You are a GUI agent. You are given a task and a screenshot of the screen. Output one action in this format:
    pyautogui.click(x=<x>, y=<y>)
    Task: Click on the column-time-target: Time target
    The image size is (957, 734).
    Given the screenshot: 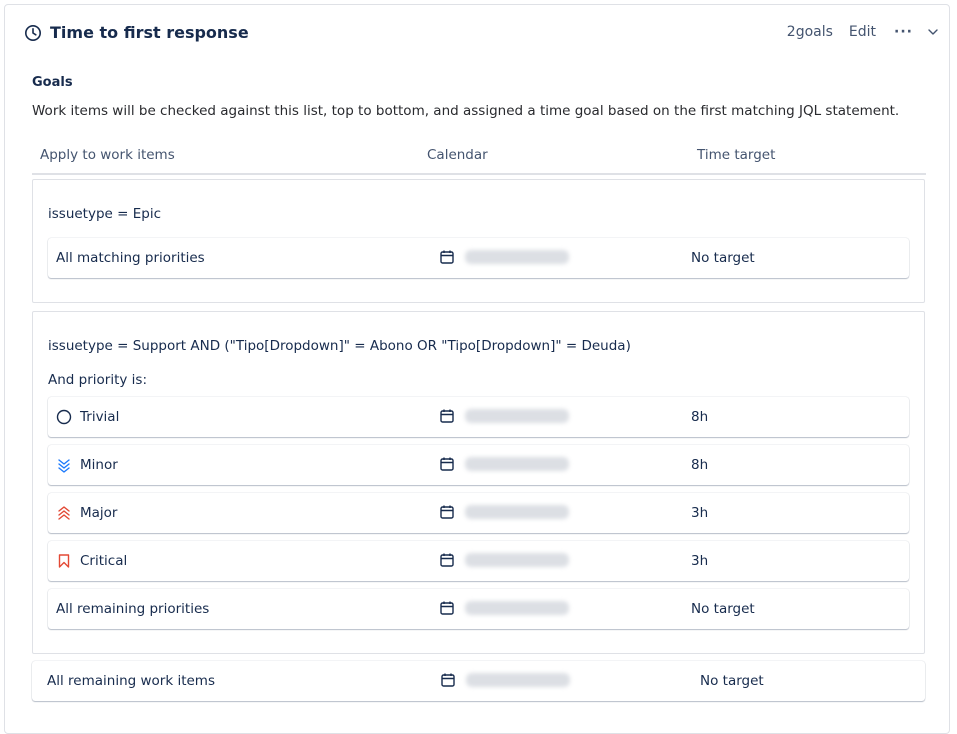 What is the action you would take?
    pyautogui.click(x=736, y=155)
    